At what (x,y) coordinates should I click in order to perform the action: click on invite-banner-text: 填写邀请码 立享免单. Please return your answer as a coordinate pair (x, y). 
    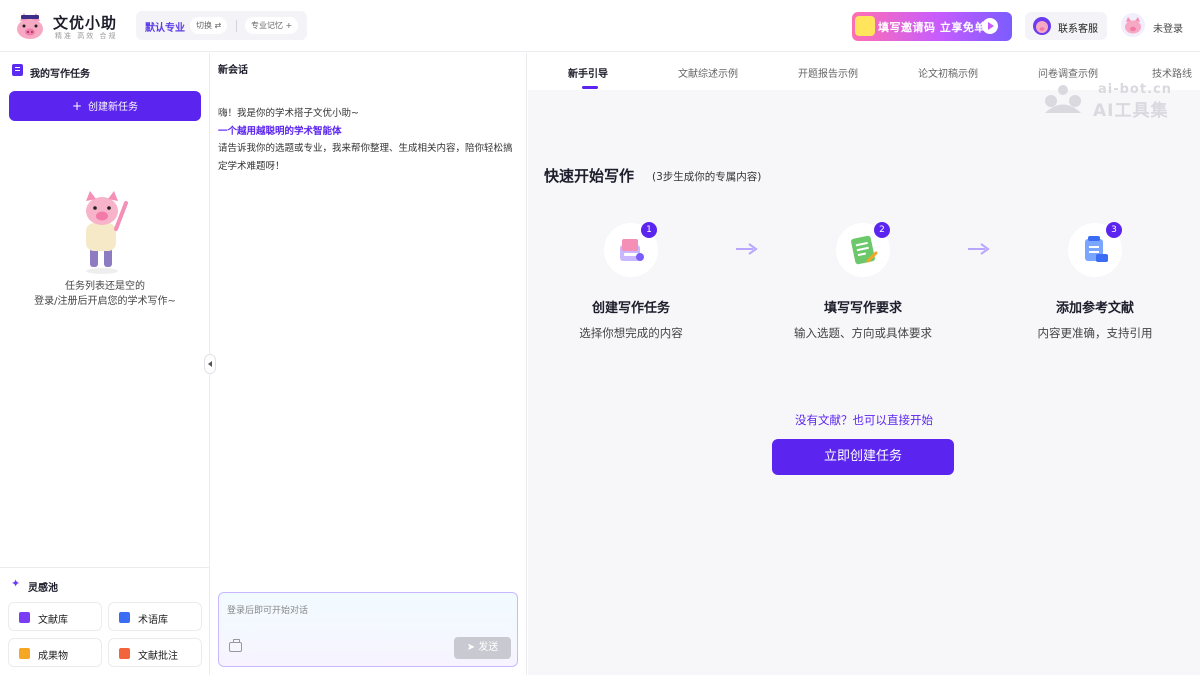
    Looking at the image, I should click on (932, 27).